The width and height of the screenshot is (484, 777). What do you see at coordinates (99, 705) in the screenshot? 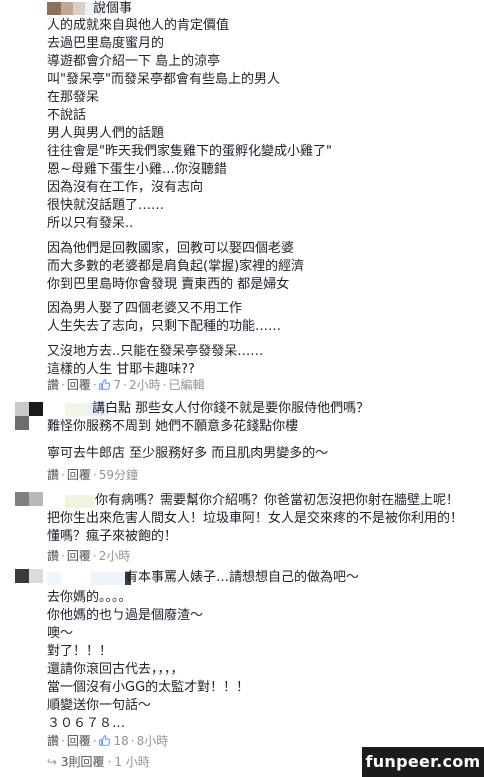
I see `comment-text-line: 順變送你一句話～` at bounding box center [99, 705].